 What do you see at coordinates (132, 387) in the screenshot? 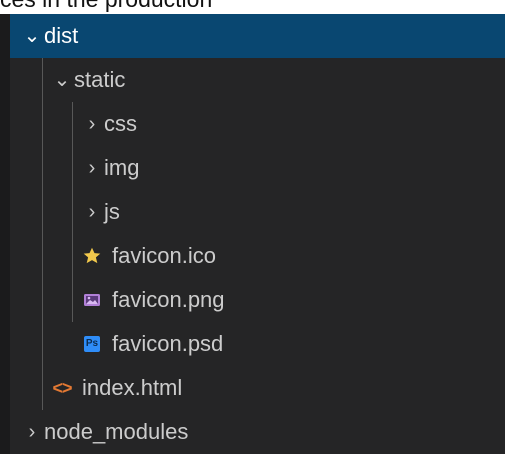
I see `tree-item-label: index.html` at bounding box center [132, 387].